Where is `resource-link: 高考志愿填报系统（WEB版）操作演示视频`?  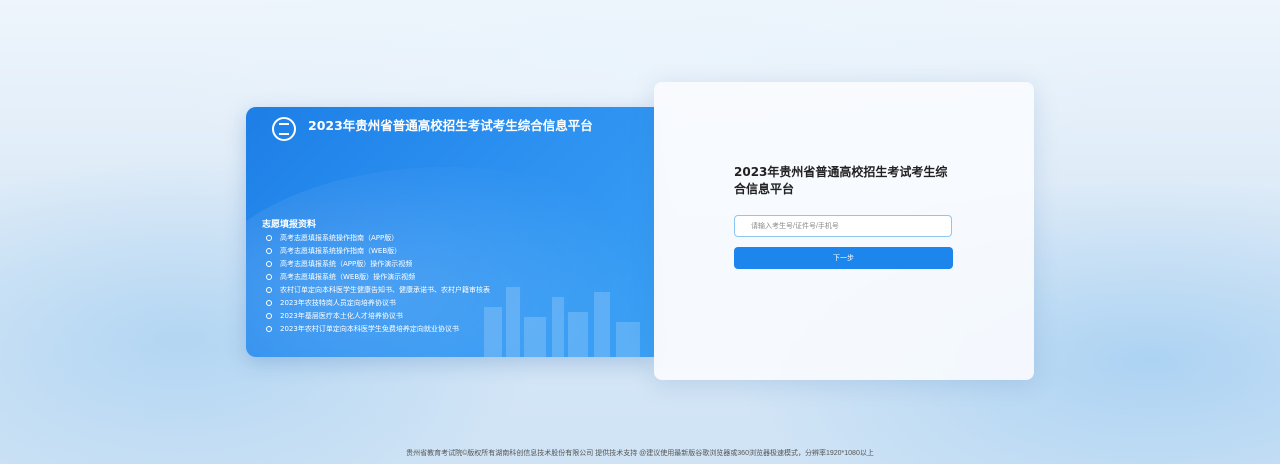
resource-link: 高考志愿填报系统（WEB版）操作演示视频 is located at coordinates (378, 276).